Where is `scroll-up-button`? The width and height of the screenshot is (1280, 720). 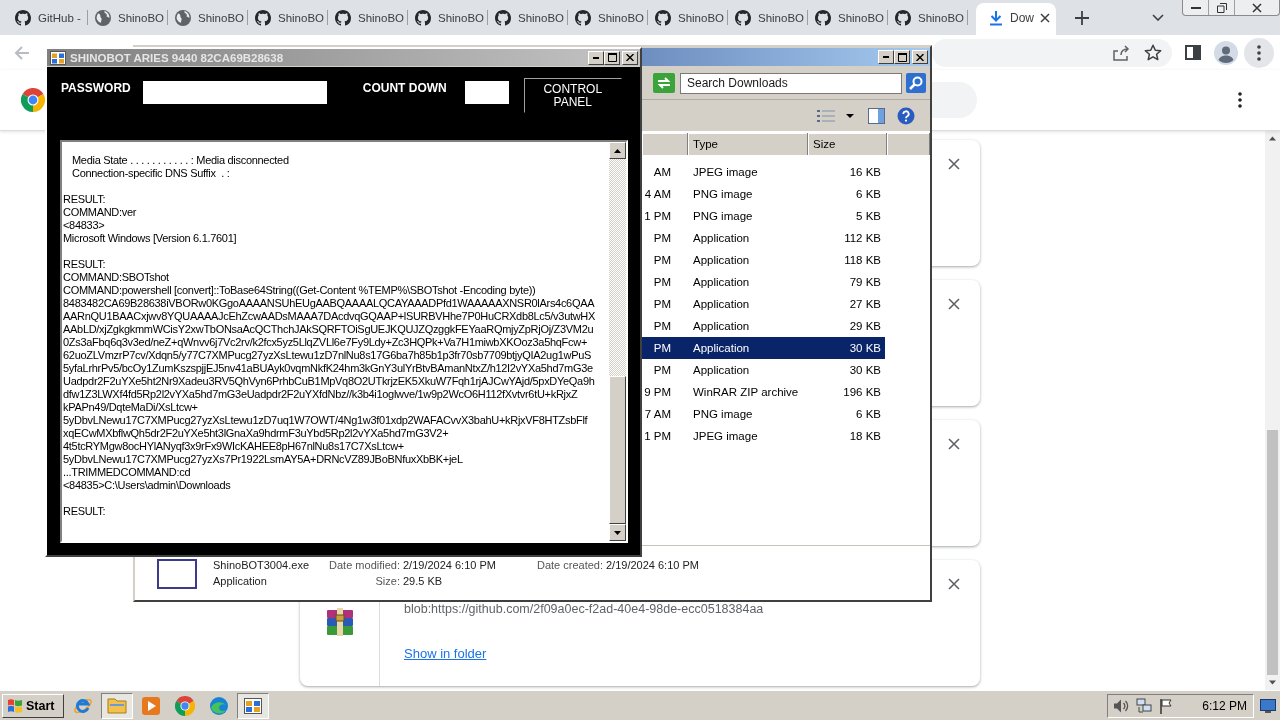
scroll-up-button is located at coordinates (617, 150).